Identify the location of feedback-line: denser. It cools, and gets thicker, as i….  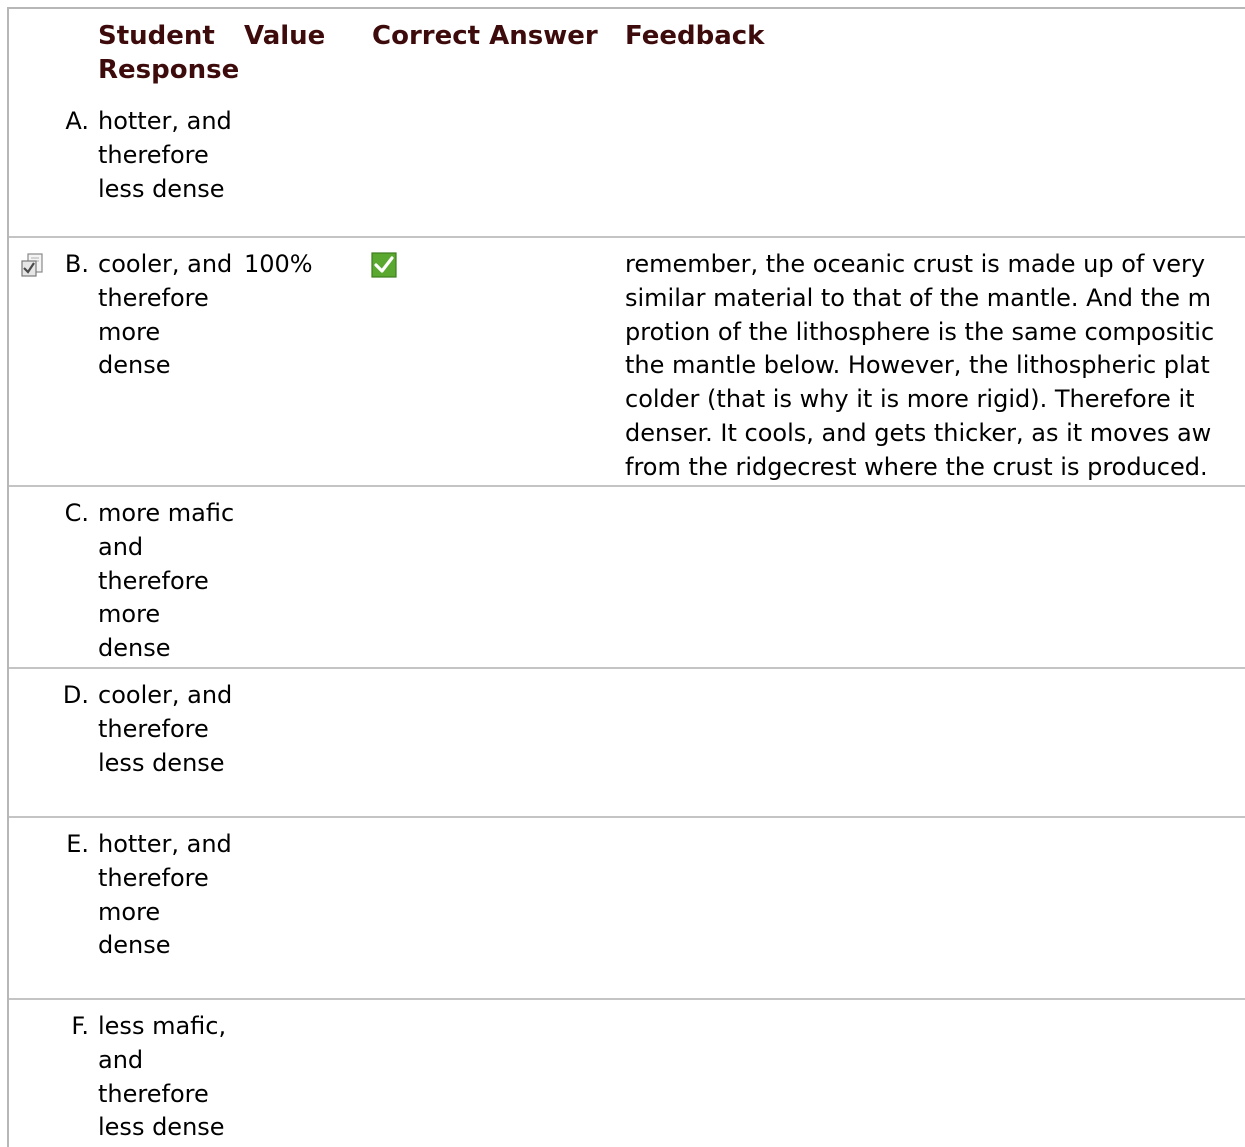
(918, 432).